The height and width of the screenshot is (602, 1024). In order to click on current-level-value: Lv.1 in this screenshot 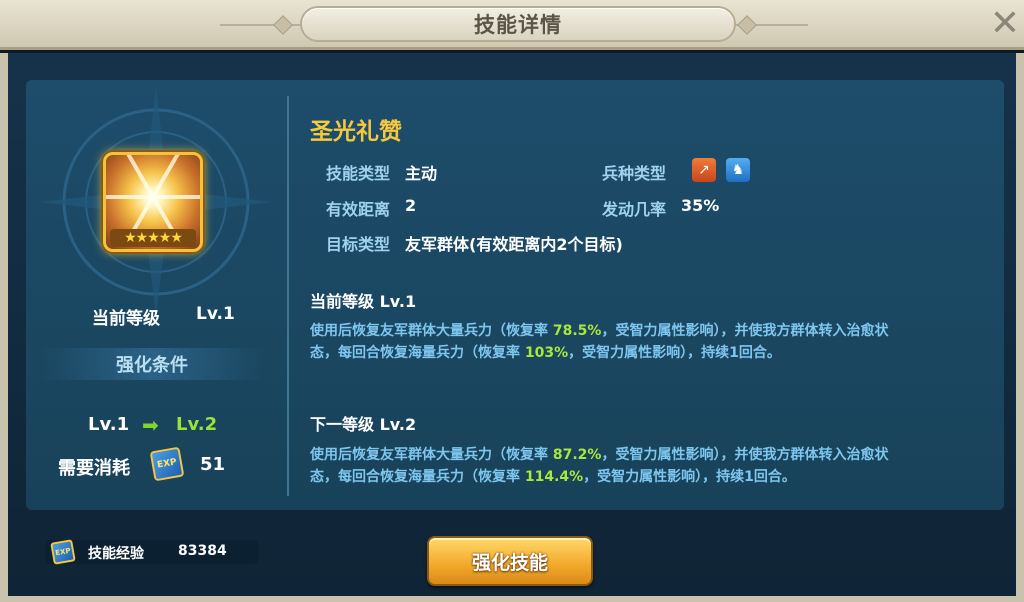, I will do `click(215, 314)`.